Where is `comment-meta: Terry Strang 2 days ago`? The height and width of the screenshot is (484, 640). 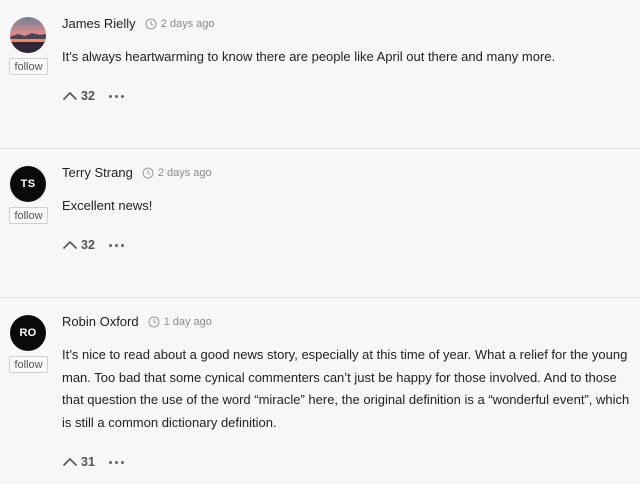 comment-meta: Terry Strang 2 days ago is located at coordinates (137, 172).